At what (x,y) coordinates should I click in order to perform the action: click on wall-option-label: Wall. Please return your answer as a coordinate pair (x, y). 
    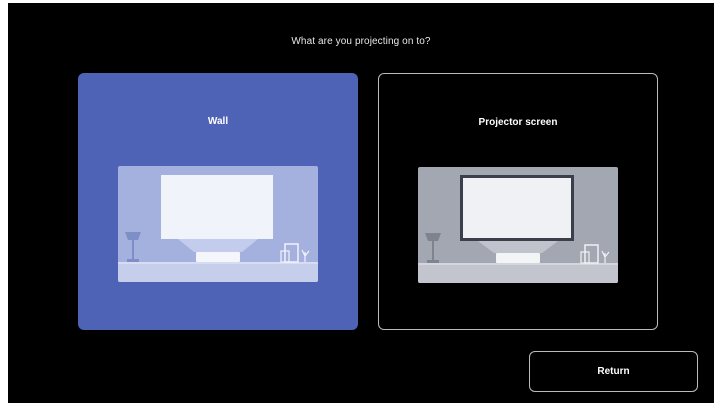
    Looking at the image, I should click on (218, 121).